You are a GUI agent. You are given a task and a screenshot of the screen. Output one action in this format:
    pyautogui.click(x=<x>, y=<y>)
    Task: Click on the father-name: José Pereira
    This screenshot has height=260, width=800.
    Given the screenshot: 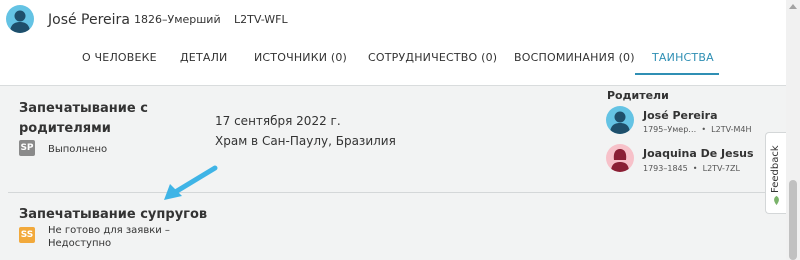 What is the action you would take?
    pyautogui.click(x=680, y=115)
    